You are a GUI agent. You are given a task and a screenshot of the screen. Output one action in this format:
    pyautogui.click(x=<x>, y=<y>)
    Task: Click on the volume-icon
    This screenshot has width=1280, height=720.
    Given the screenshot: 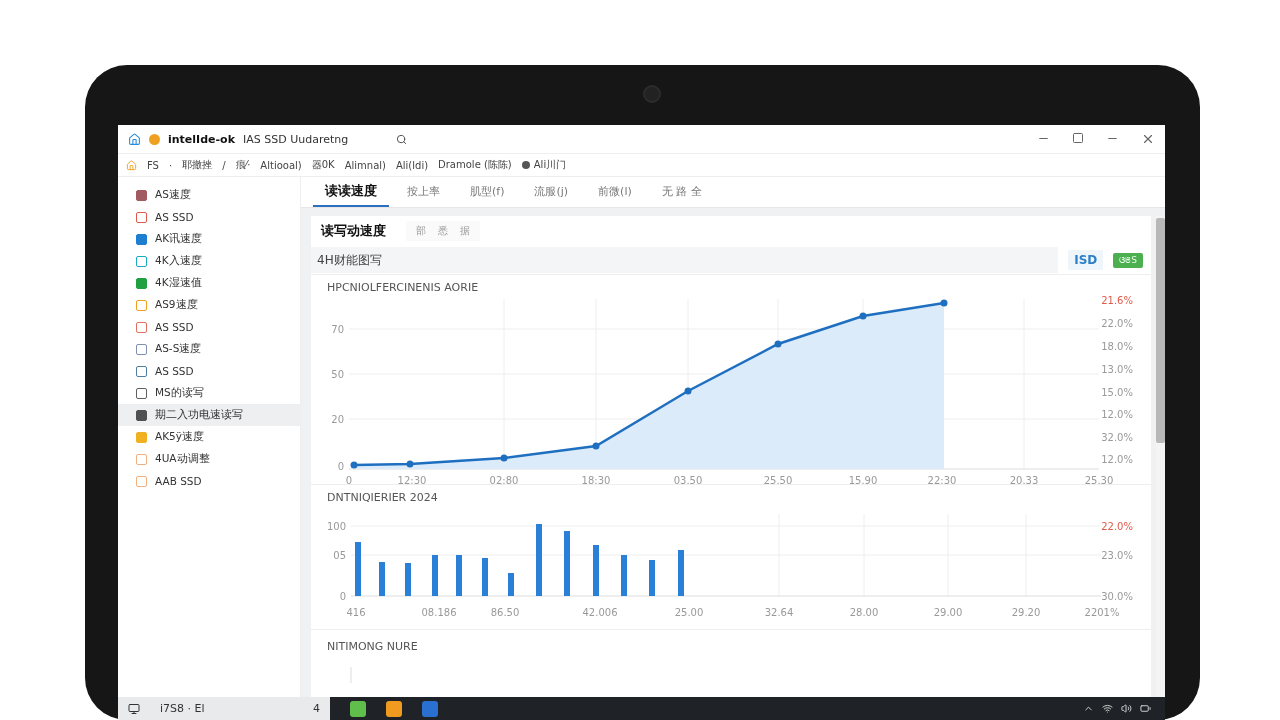 What is the action you would take?
    pyautogui.click(x=1126, y=708)
    